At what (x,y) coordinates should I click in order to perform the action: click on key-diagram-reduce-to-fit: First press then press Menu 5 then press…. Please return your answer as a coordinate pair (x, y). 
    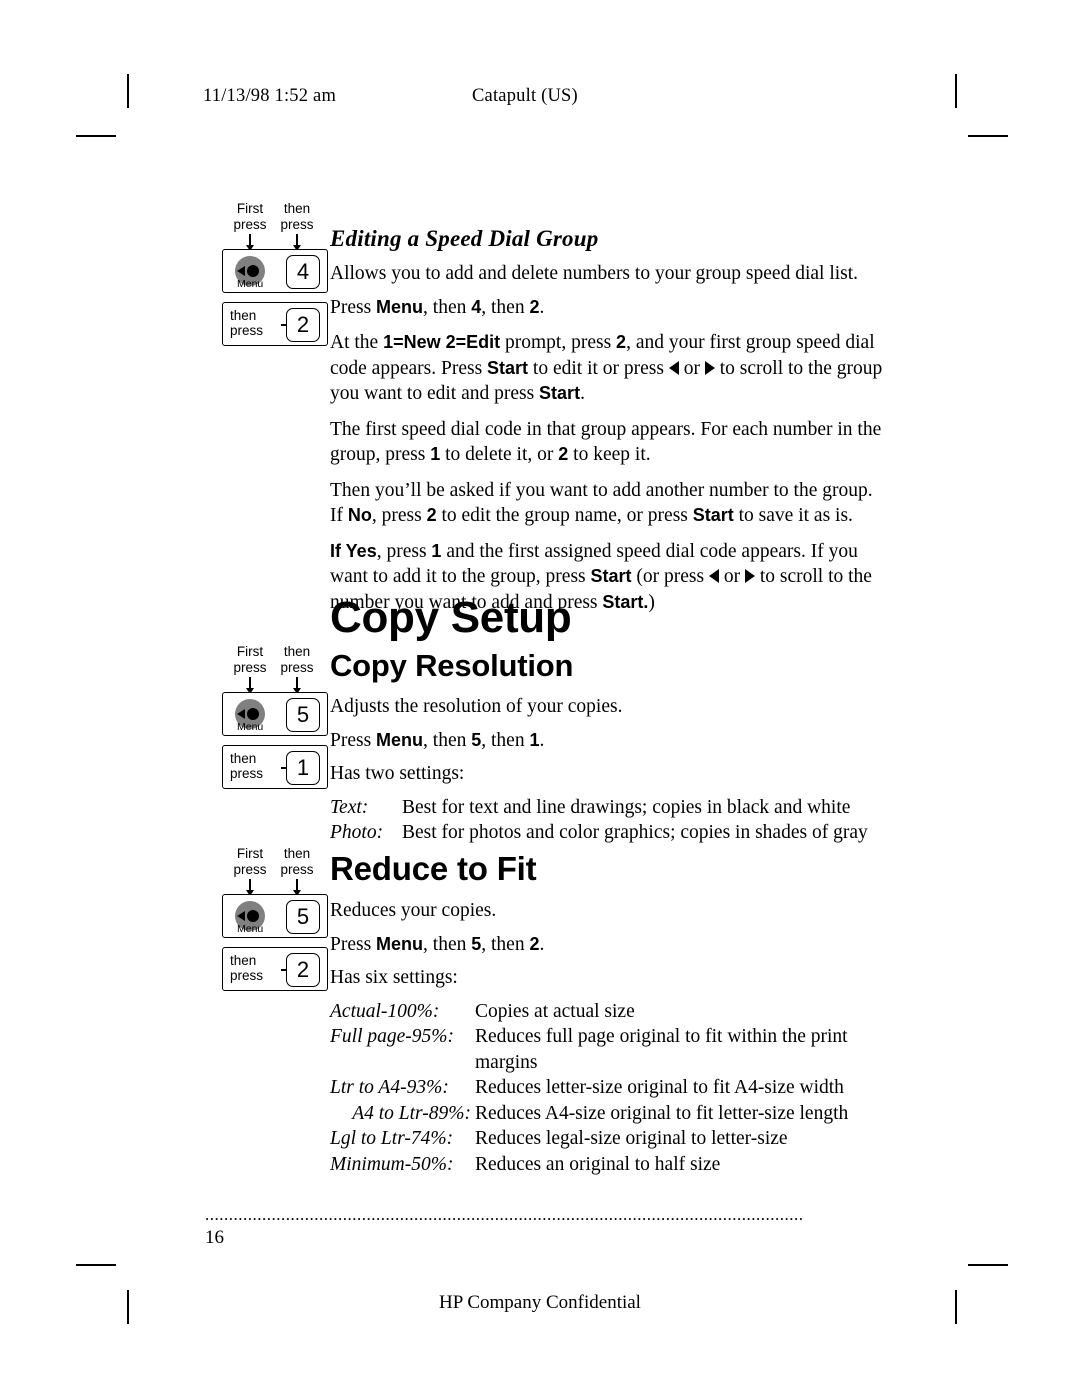
    Looking at the image, I should click on (282, 918).